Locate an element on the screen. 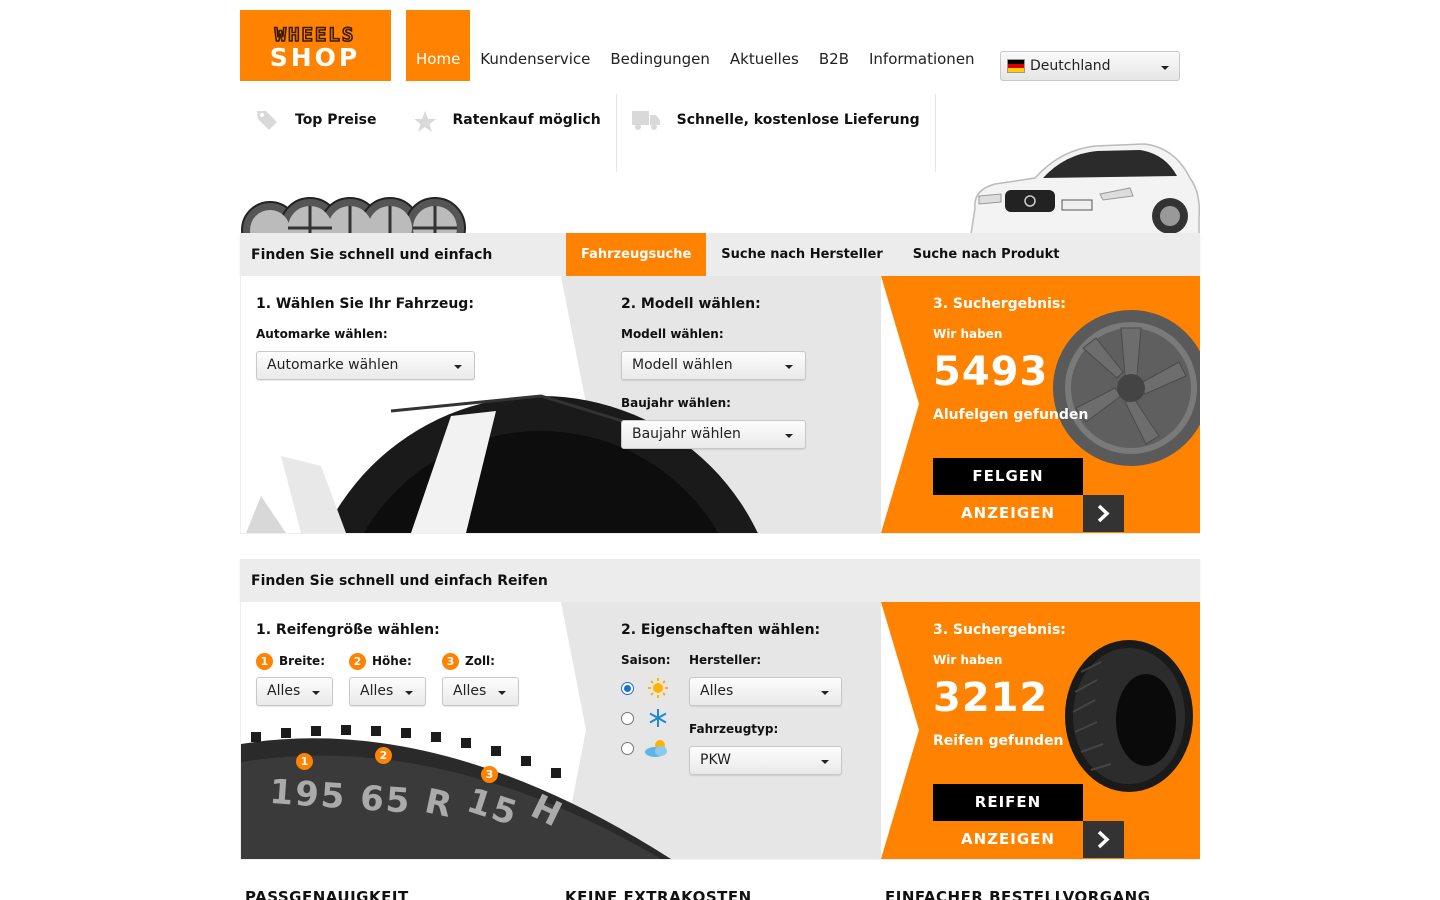 Image resolution: width=1440 pixels, height=900 pixels. country-select-value: Deutchland is located at coordinates (1070, 66).